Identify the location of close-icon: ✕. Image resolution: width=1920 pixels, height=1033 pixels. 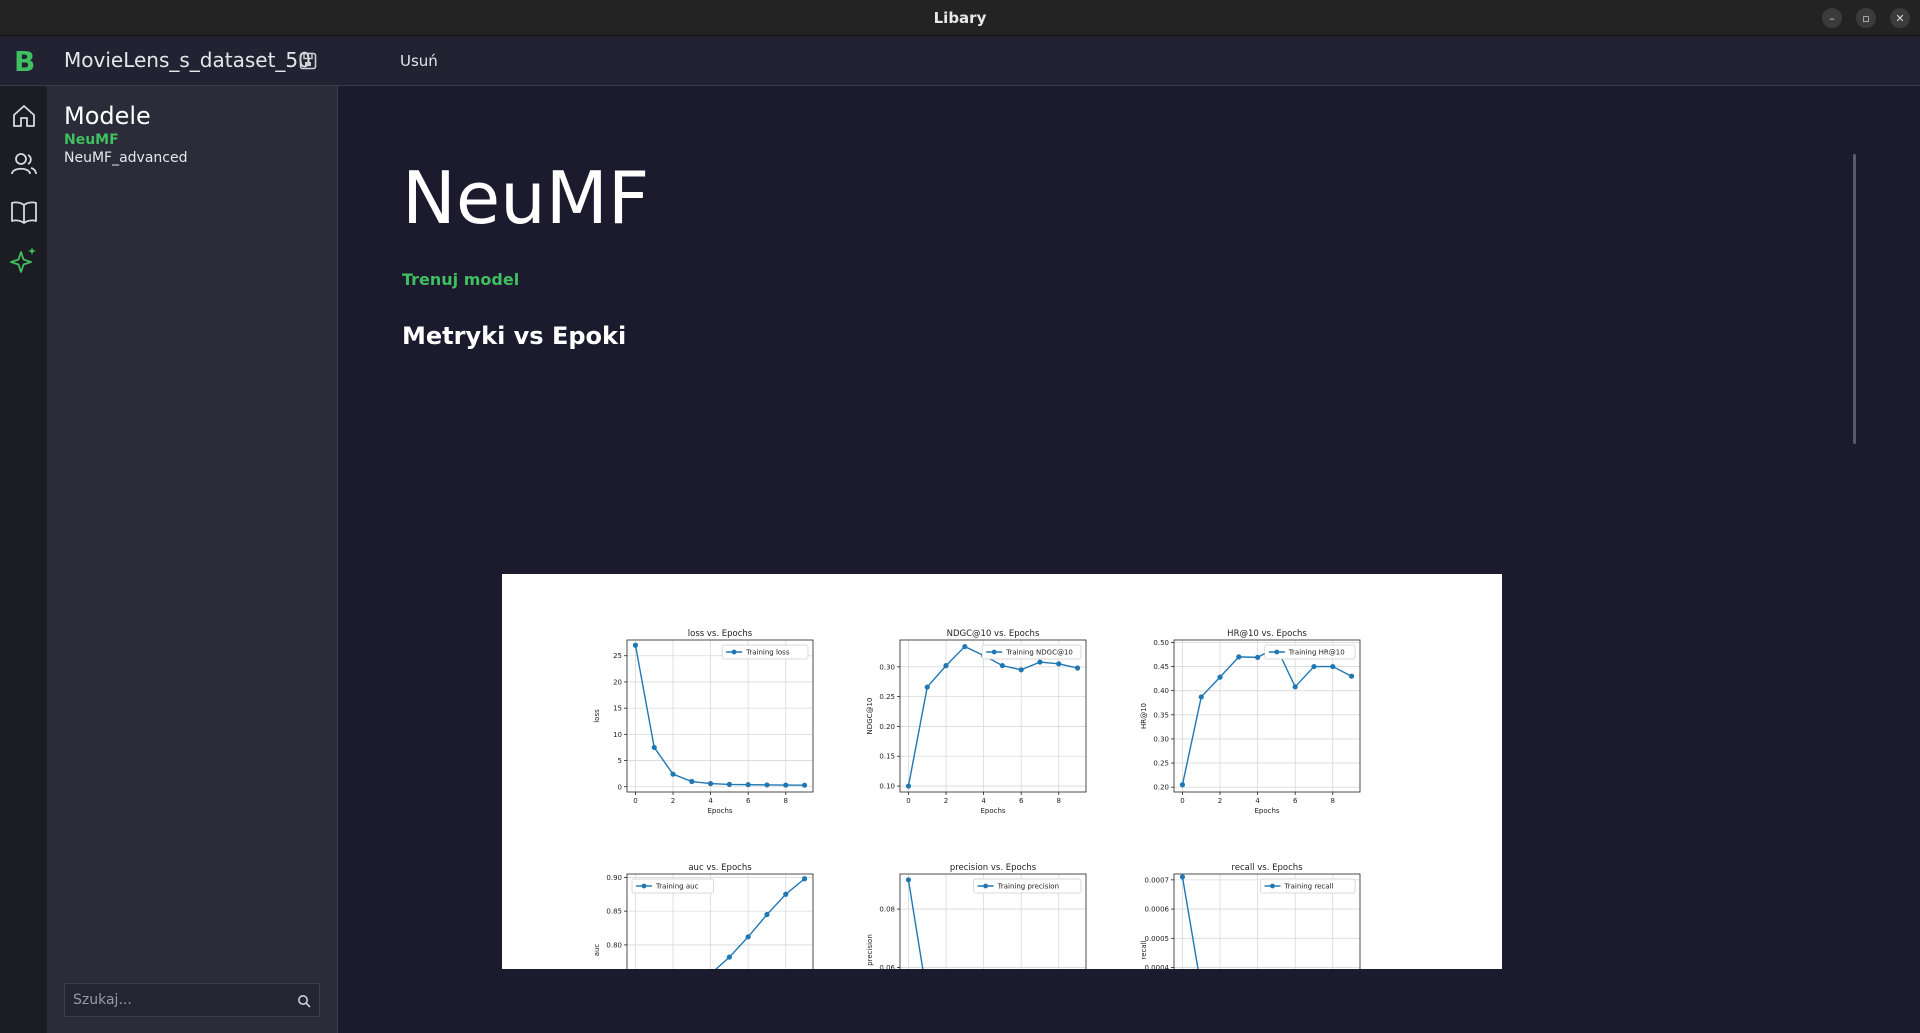
(1900, 18).